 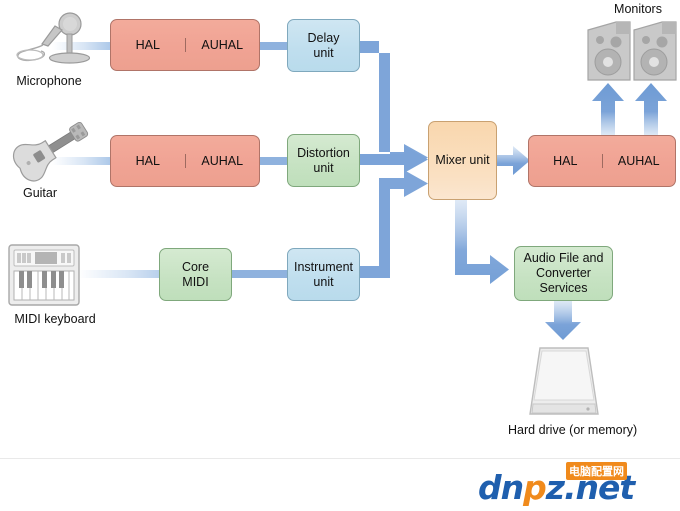 I want to click on auhal-segment-output: AUHAL, so click(x=639, y=161).